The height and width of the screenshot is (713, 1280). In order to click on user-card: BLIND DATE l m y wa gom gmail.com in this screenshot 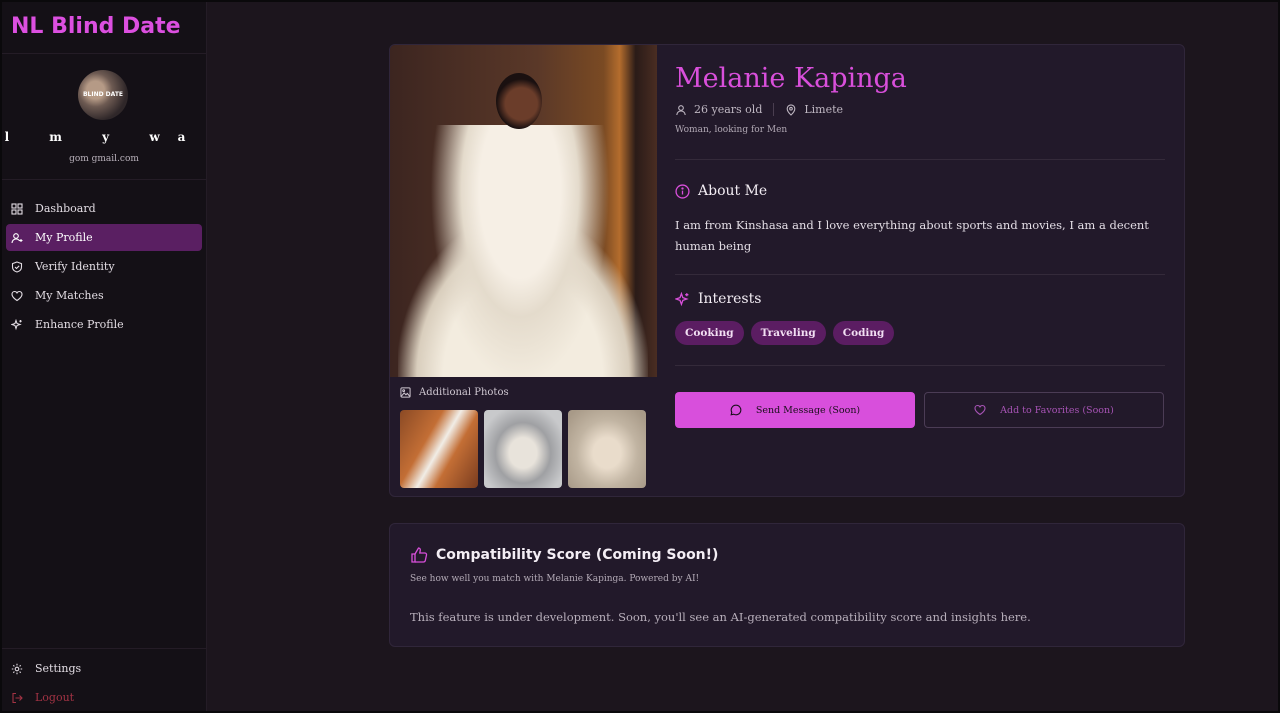, I will do `click(104, 117)`.